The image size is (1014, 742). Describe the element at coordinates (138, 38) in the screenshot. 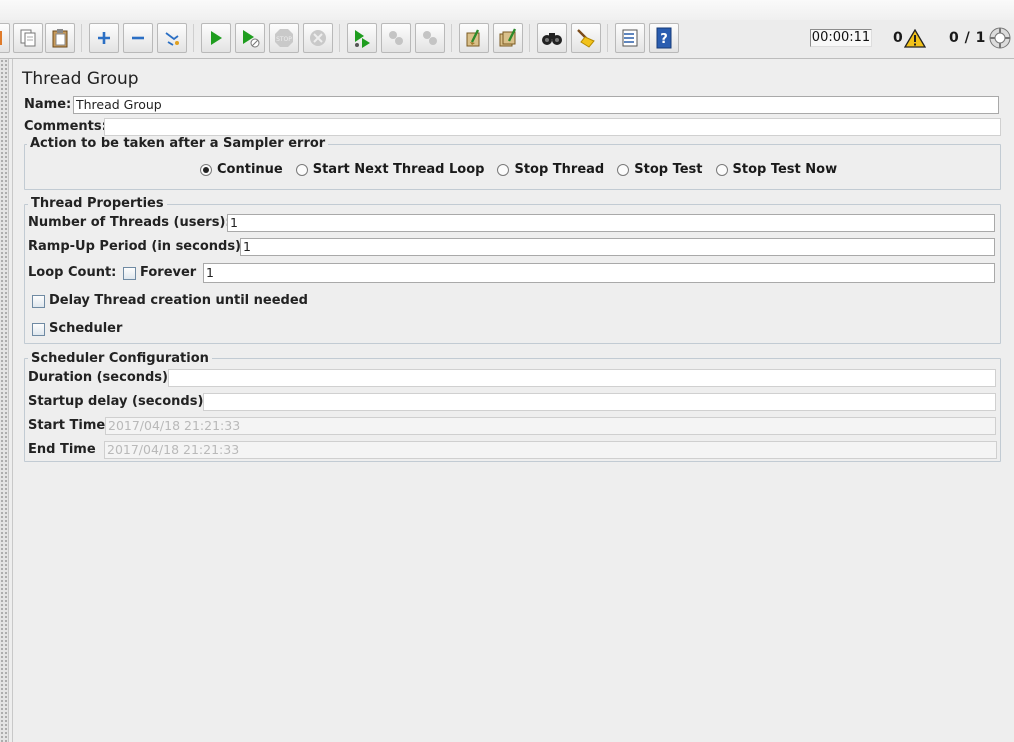

I see `collapse-icon` at that location.